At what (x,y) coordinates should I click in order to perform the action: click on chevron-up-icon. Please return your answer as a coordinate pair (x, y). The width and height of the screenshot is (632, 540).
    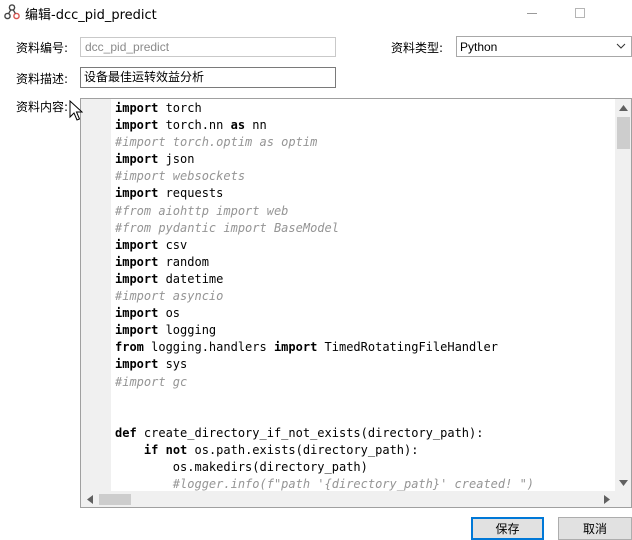
    Looking at the image, I should click on (623, 107).